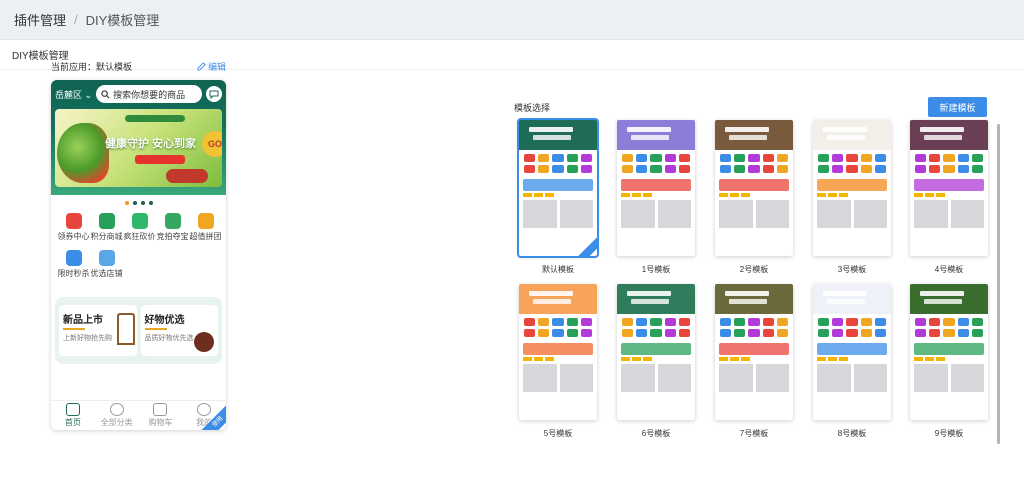 This screenshot has width=1024, height=491. I want to click on phone-nav-label: 领券中心, so click(73, 236).